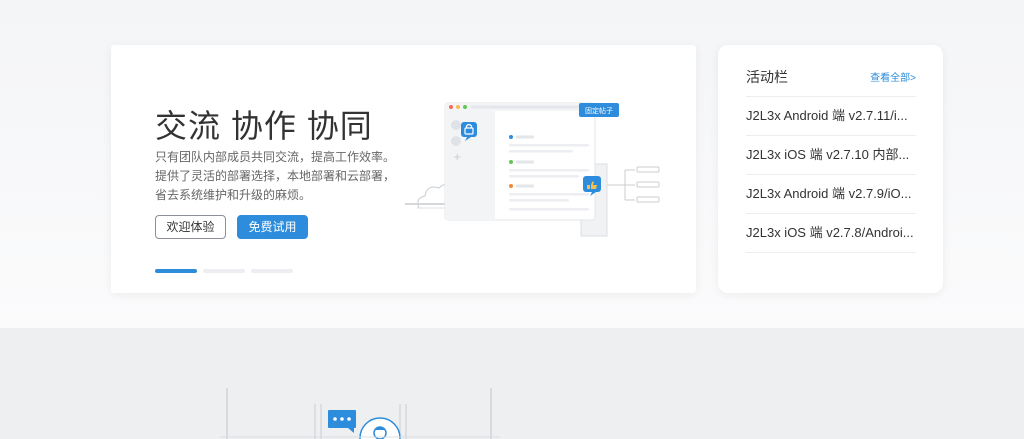 This screenshot has width=1024, height=439. I want to click on activity-header: 活动栏 查看全部>, so click(831, 82).